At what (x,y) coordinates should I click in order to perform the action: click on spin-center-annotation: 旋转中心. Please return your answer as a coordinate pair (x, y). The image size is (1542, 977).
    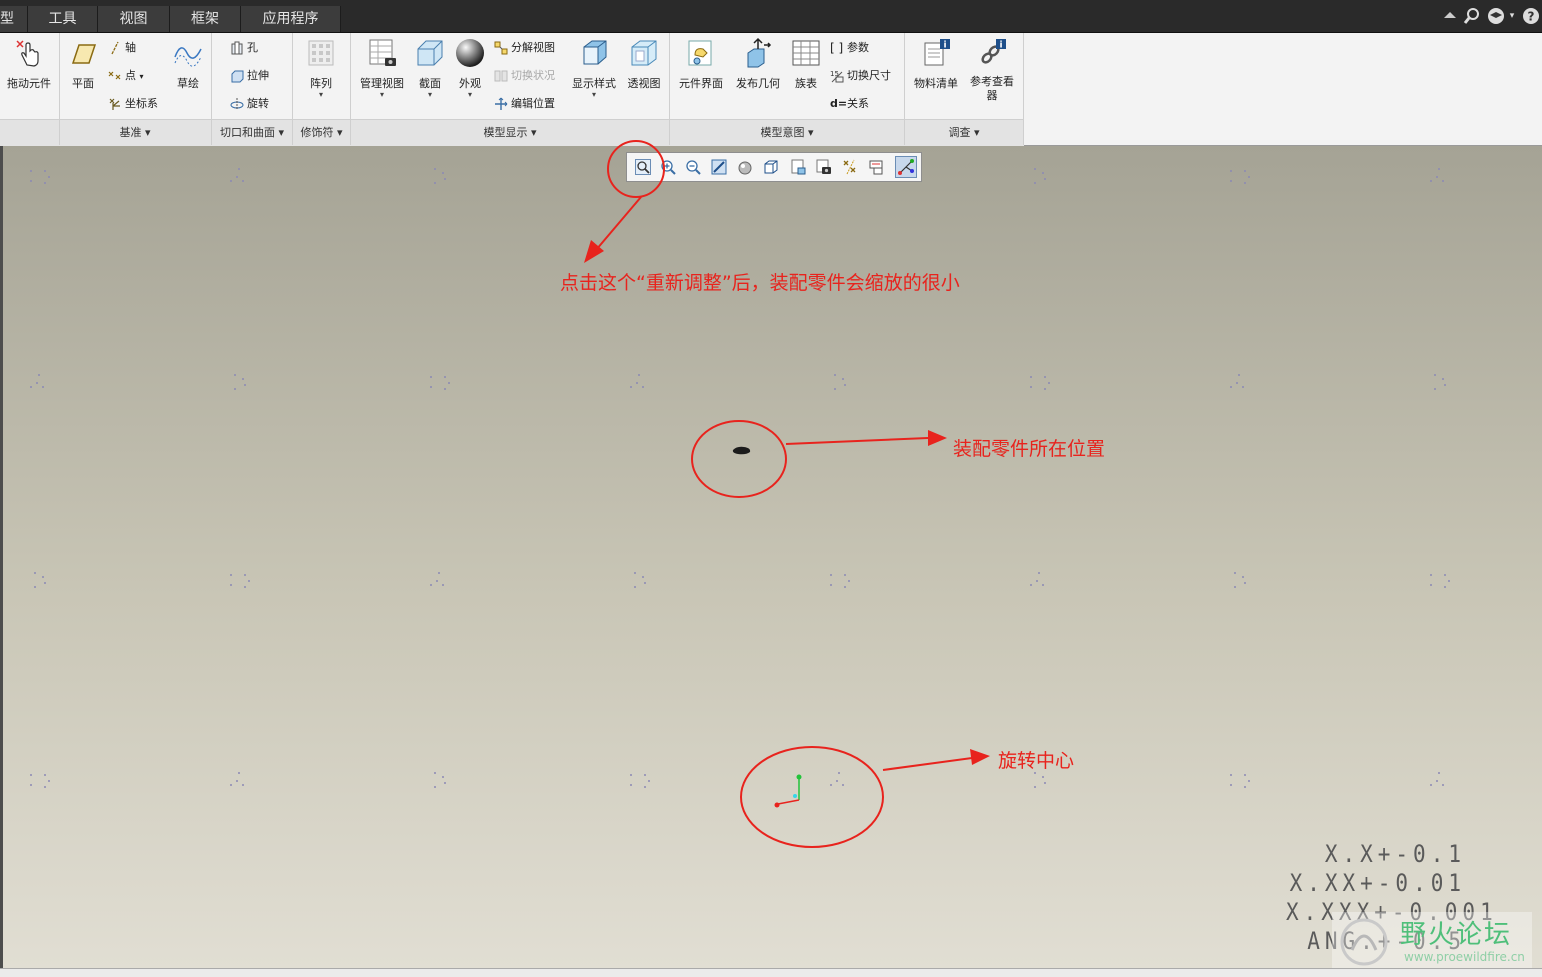
    Looking at the image, I should click on (1036, 761).